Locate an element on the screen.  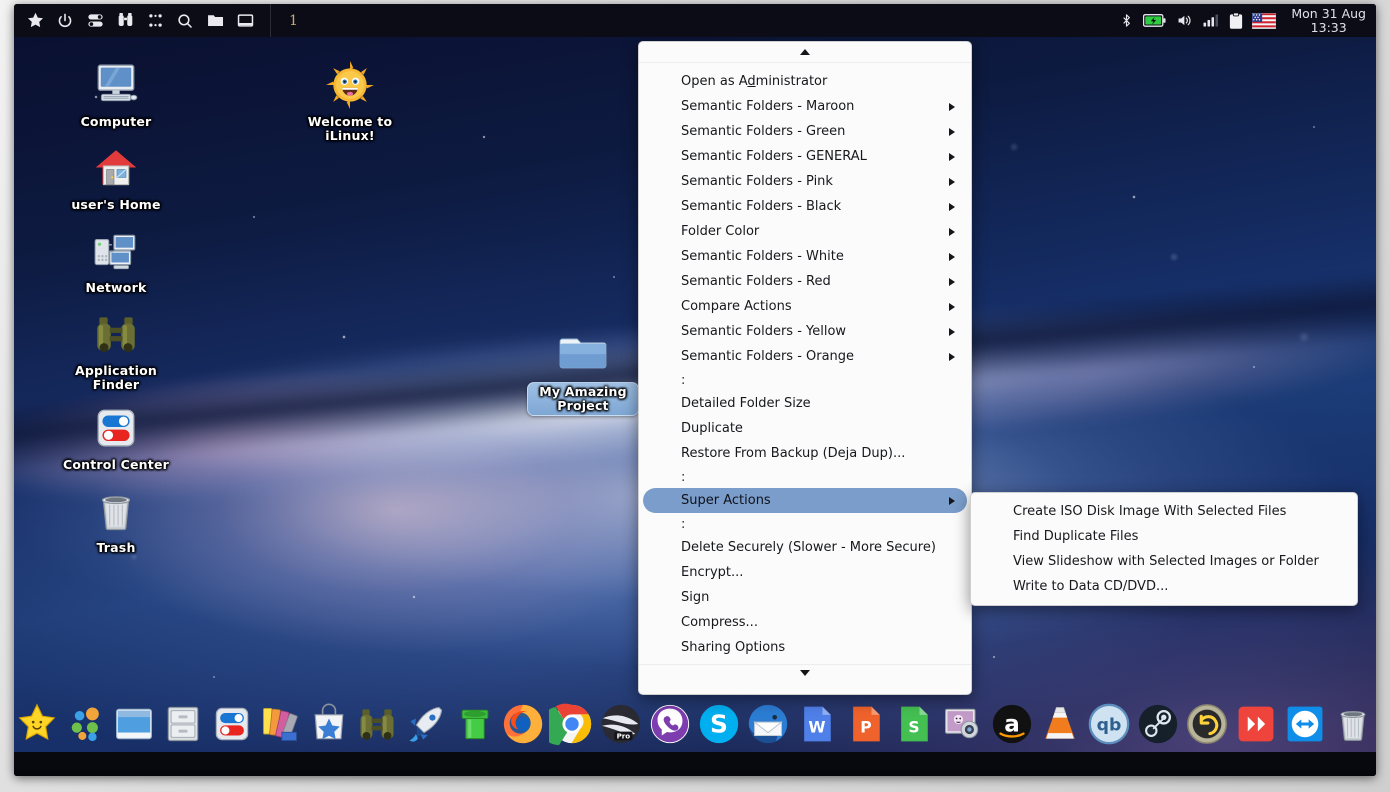
clipboard-icon is located at coordinates (1236, 21).